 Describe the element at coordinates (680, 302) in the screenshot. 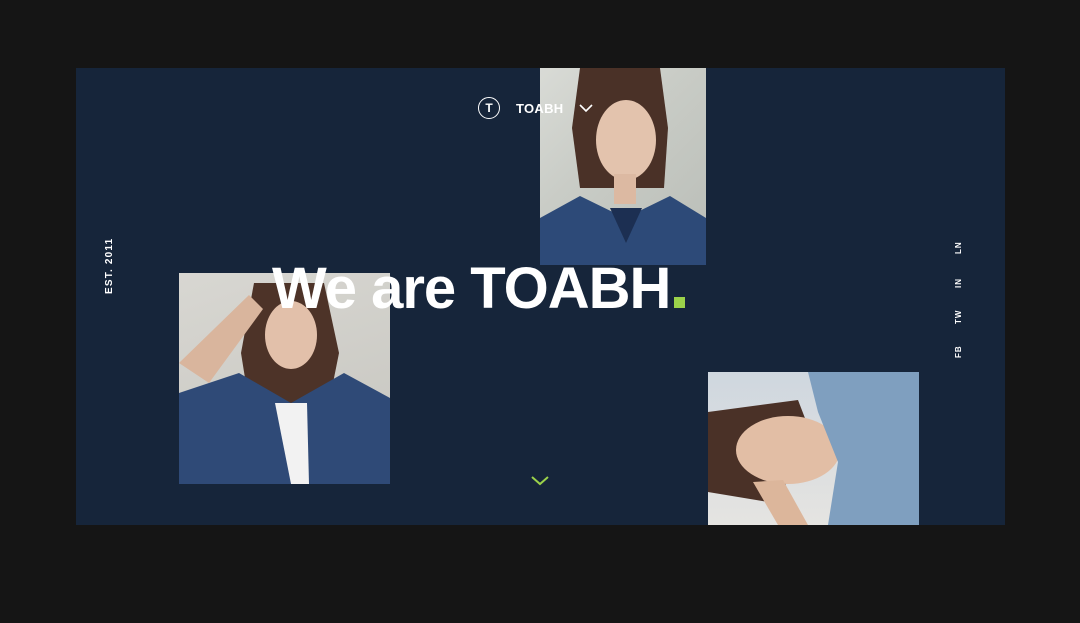

I see `accent-dot` at that location.